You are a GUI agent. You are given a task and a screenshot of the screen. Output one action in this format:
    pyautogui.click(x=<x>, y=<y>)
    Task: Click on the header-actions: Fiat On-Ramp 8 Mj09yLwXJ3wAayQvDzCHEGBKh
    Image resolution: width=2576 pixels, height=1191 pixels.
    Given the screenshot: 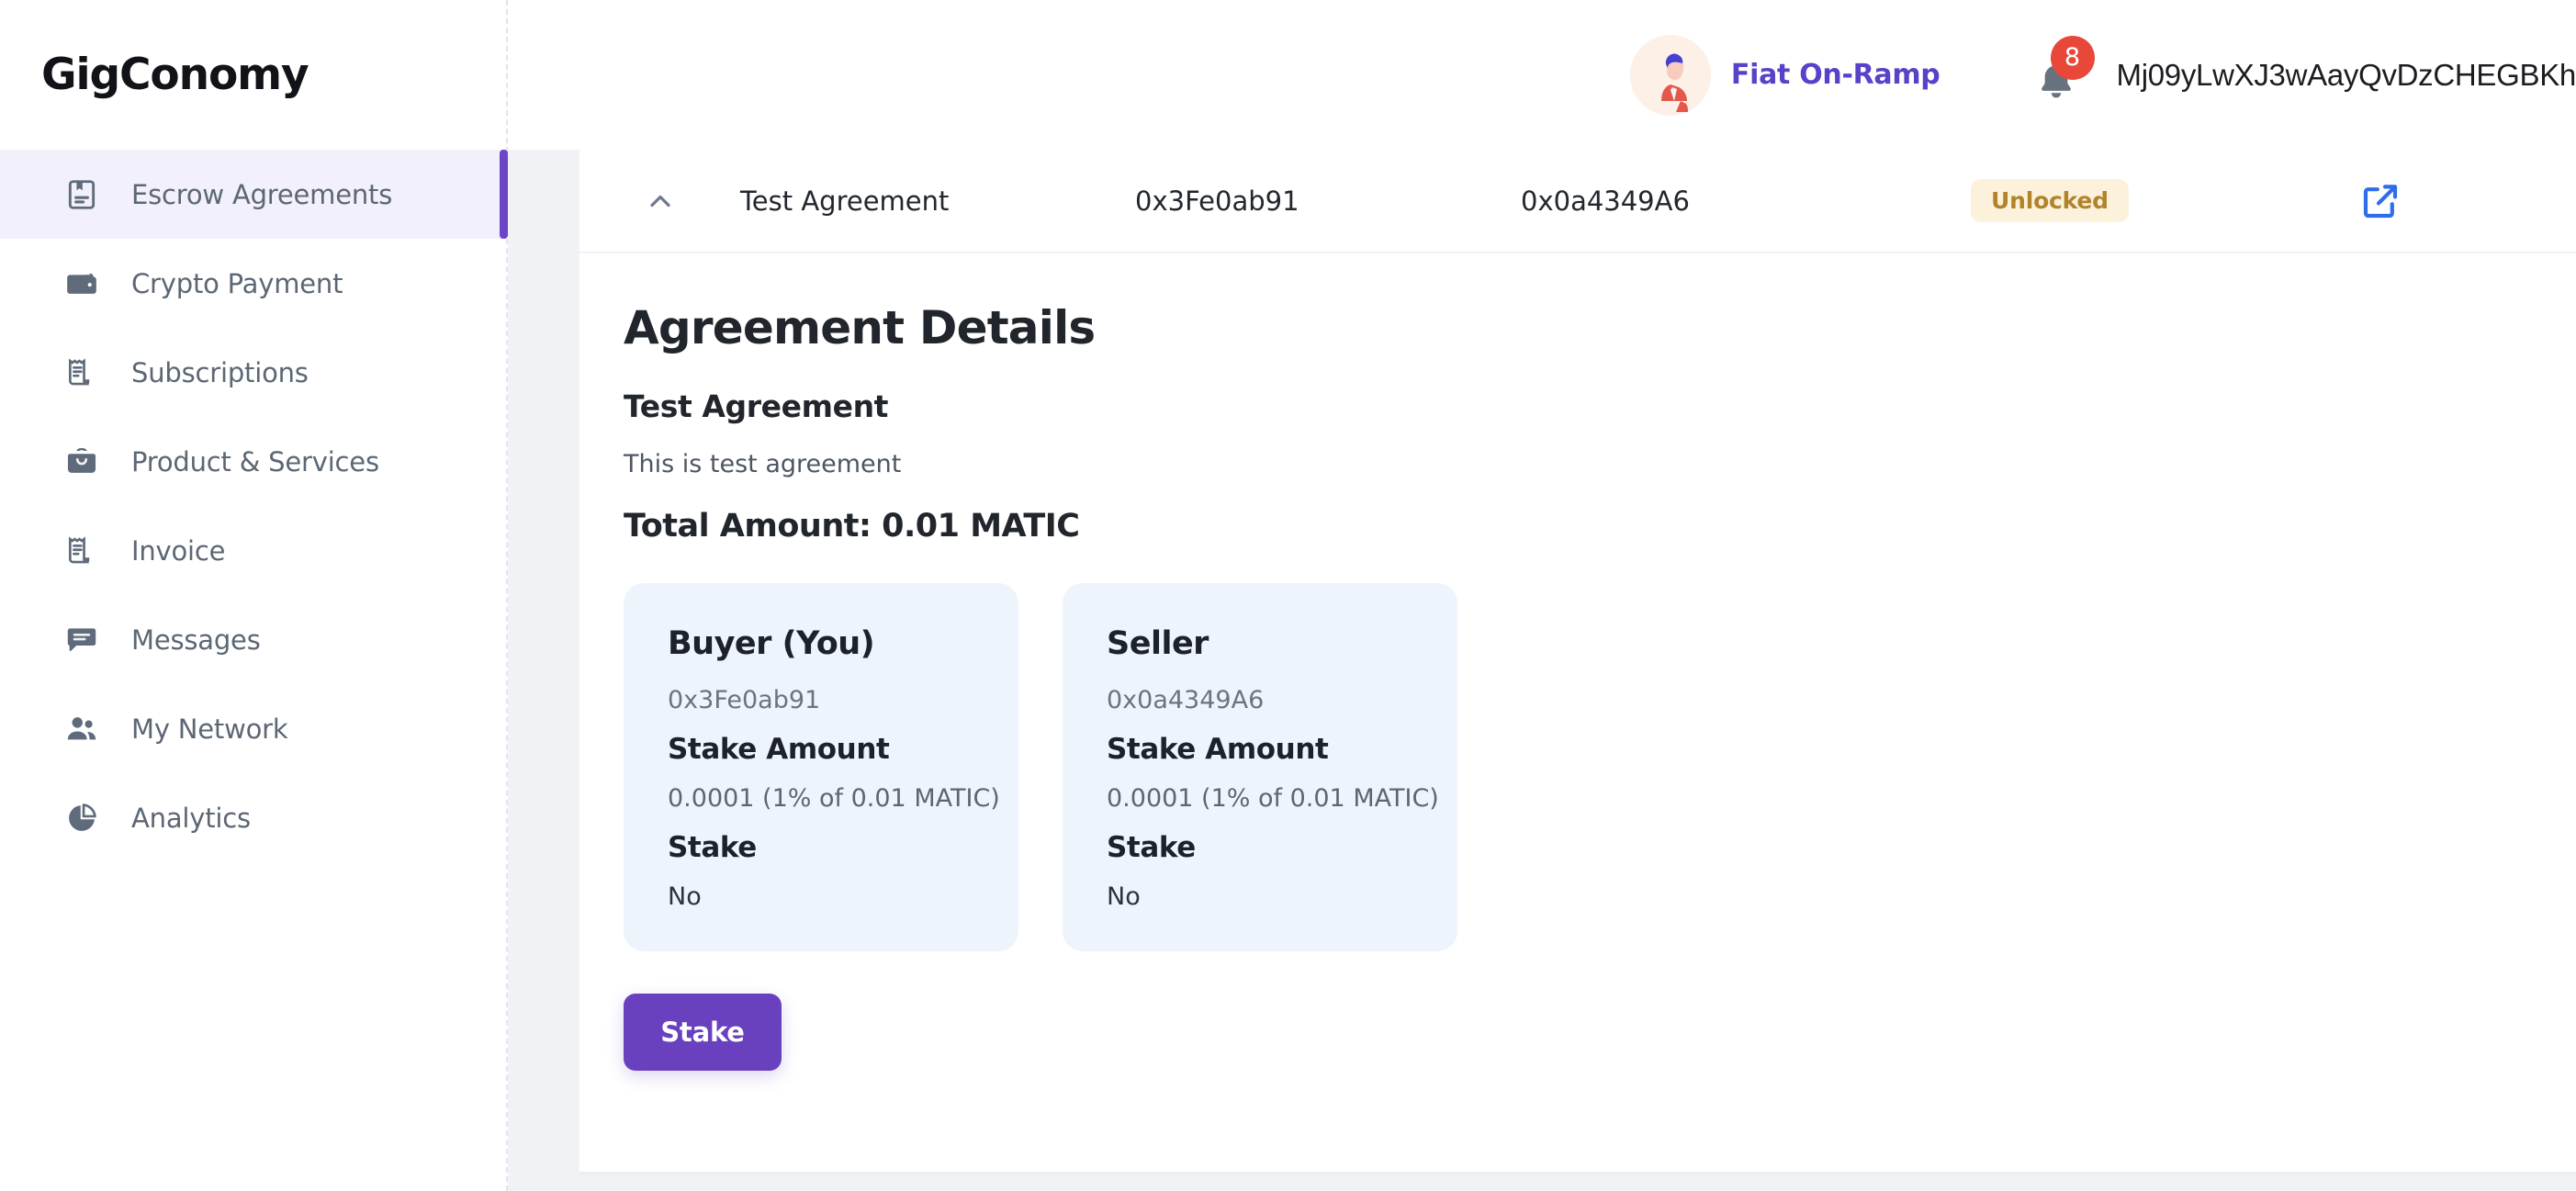 What is the action you would take?
    pyautogui.click(x=2102, y=75)
    